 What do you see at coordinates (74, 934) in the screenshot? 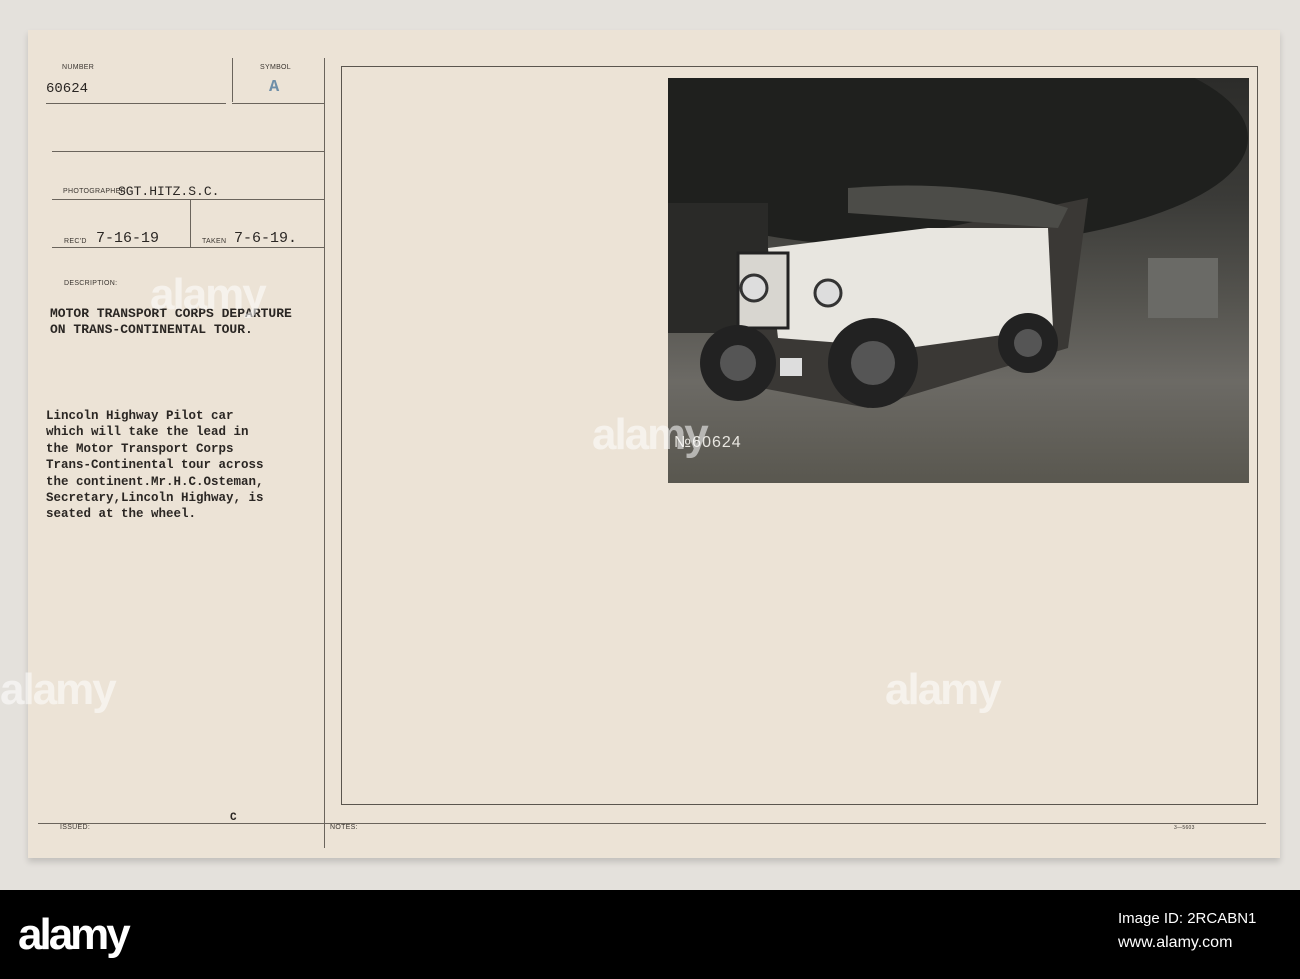
I see `alamy-logo: alamy` at bounding box center [74, 934].